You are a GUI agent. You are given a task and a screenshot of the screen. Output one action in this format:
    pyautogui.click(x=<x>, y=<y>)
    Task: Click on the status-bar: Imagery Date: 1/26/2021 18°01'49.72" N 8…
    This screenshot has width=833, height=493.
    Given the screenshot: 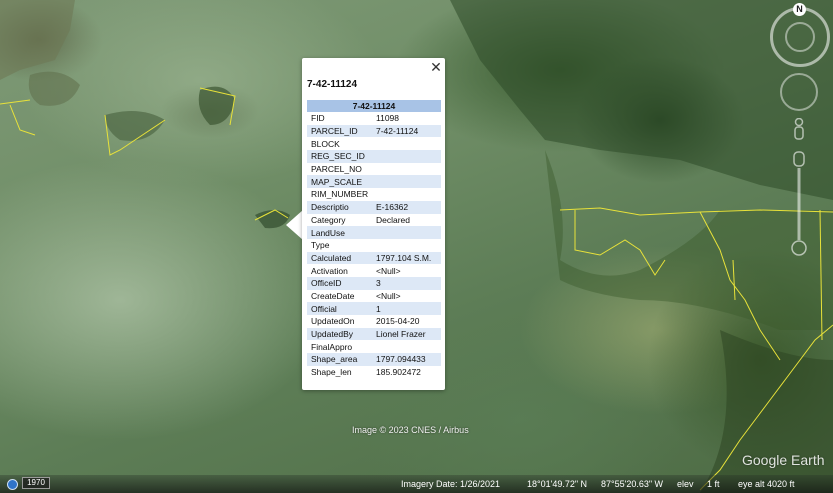 What is the action you would take?
    pyautogui.click(x=416, y=484)
    